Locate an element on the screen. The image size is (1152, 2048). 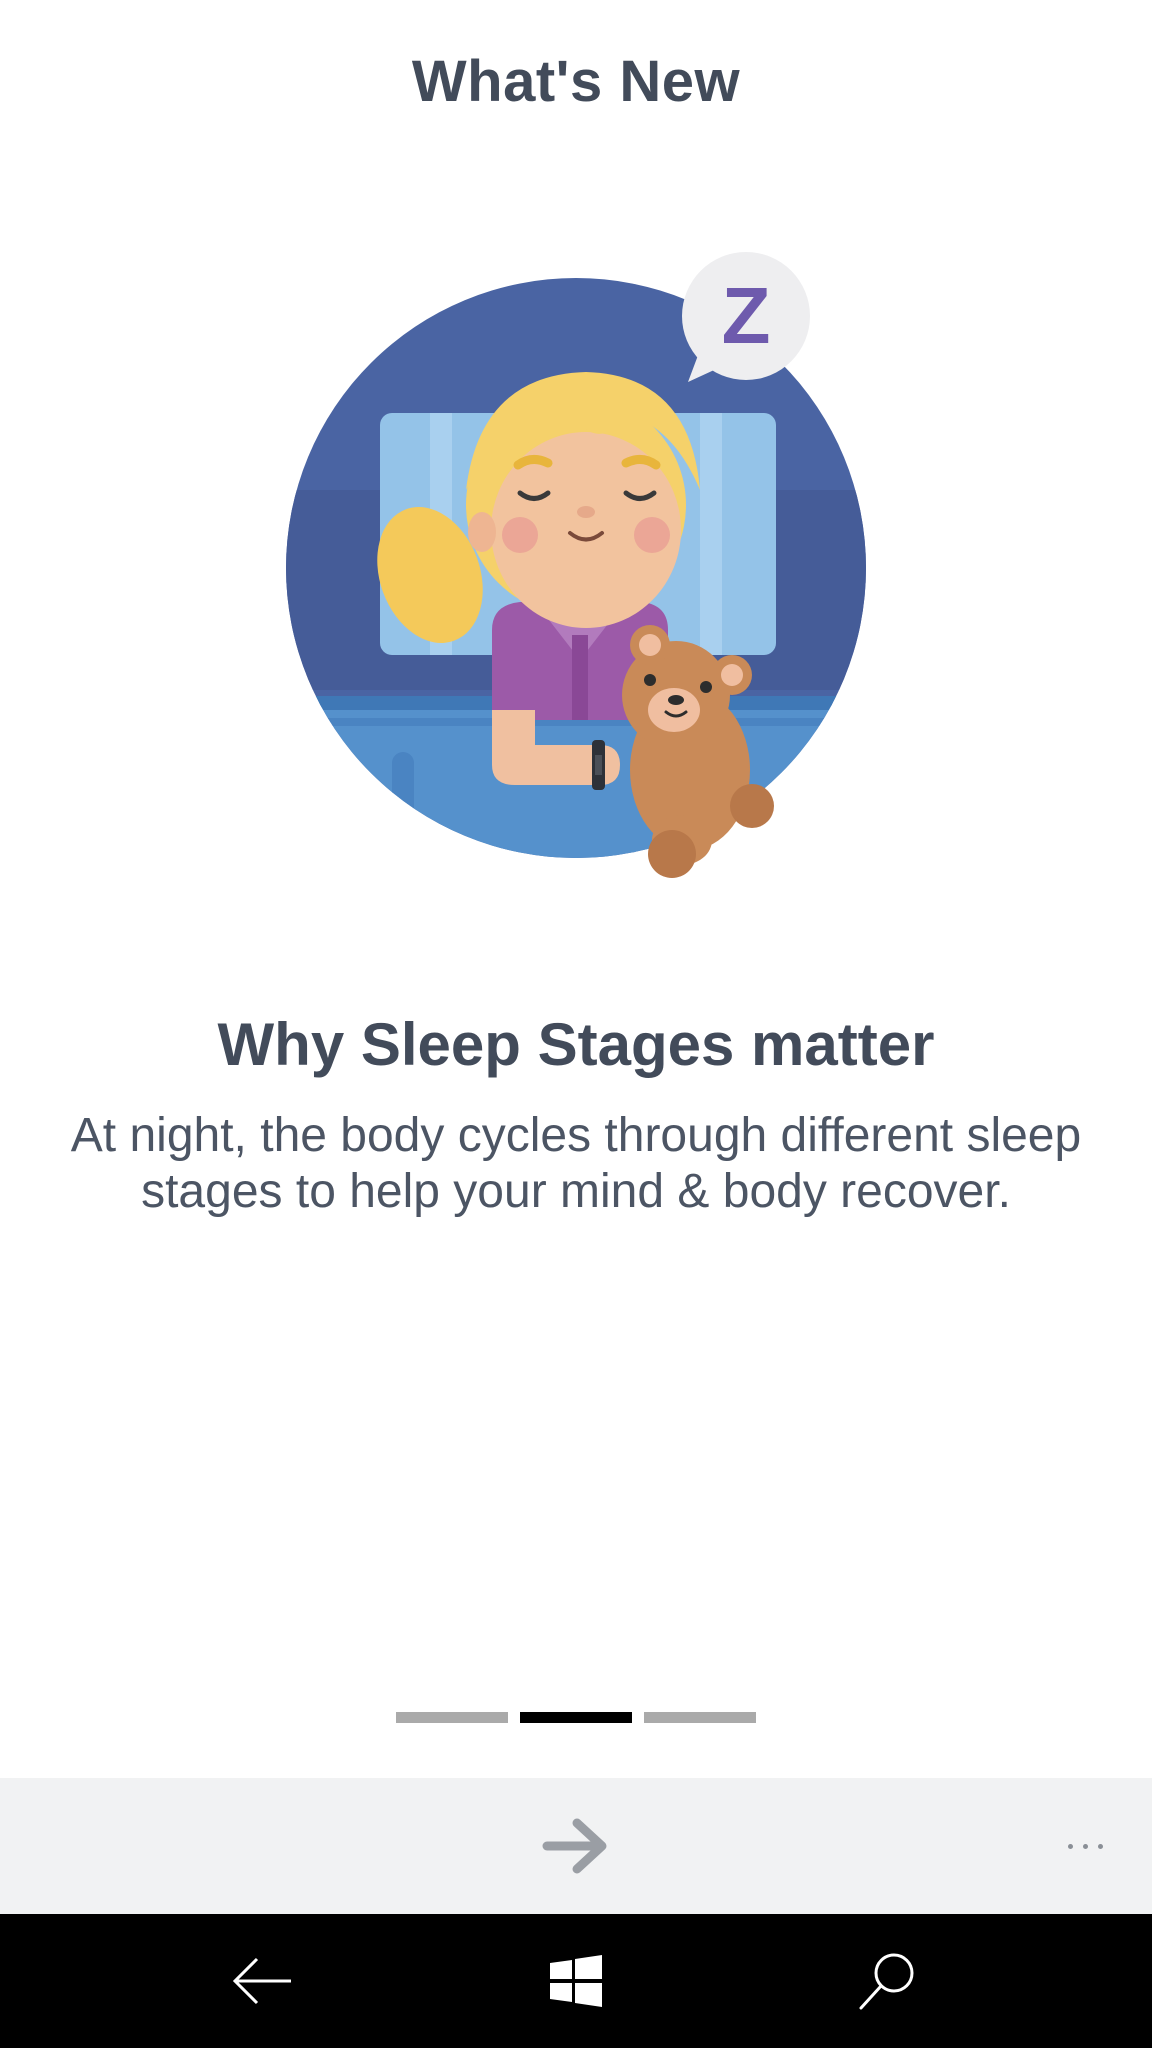
z-bubble-letter: Z is located at coordinates (746, 315).